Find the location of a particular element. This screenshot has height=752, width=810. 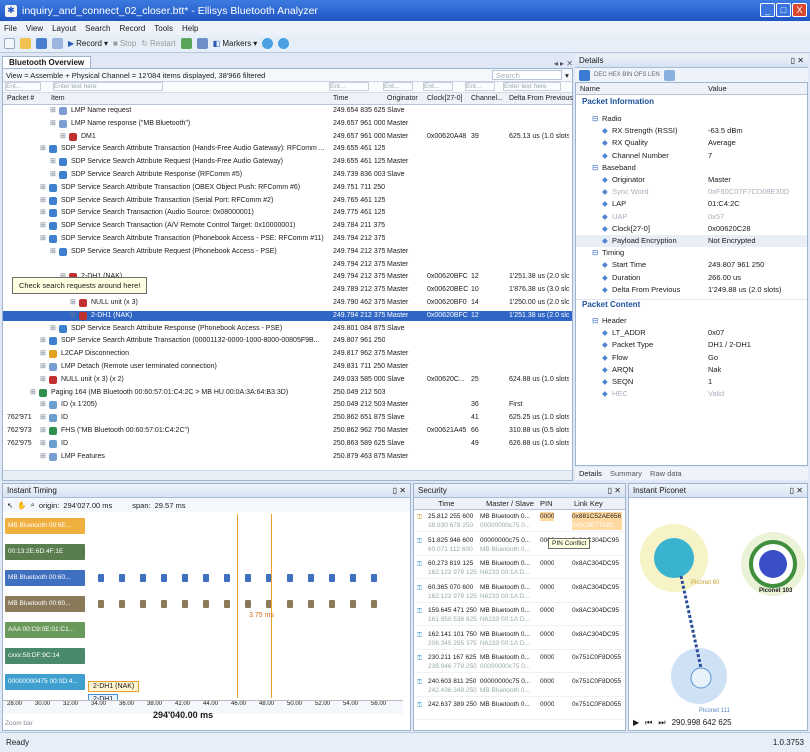

detail-row: ⊟ Timing is located at coordinates (691, 253).